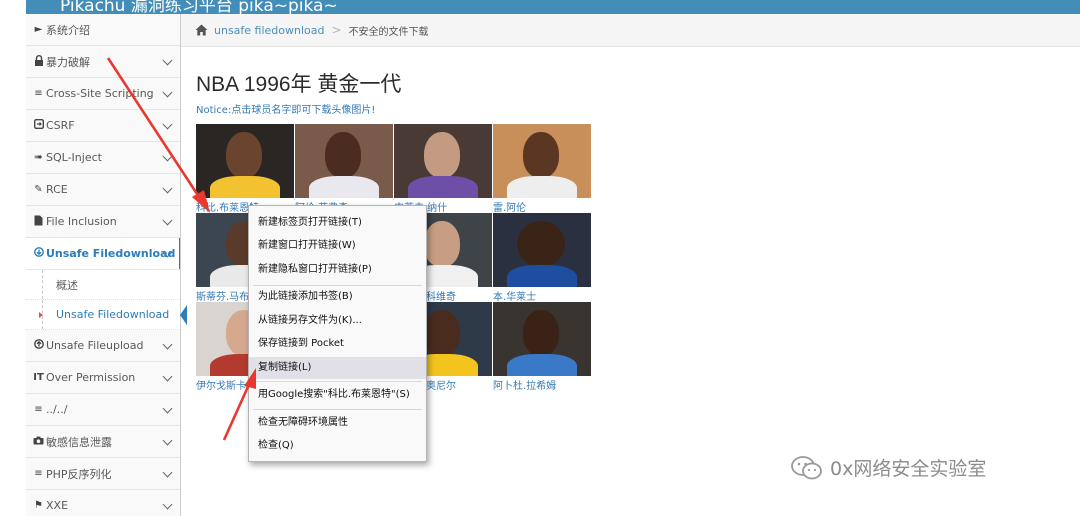  I want to click on camera-icon, so click(38, 442).